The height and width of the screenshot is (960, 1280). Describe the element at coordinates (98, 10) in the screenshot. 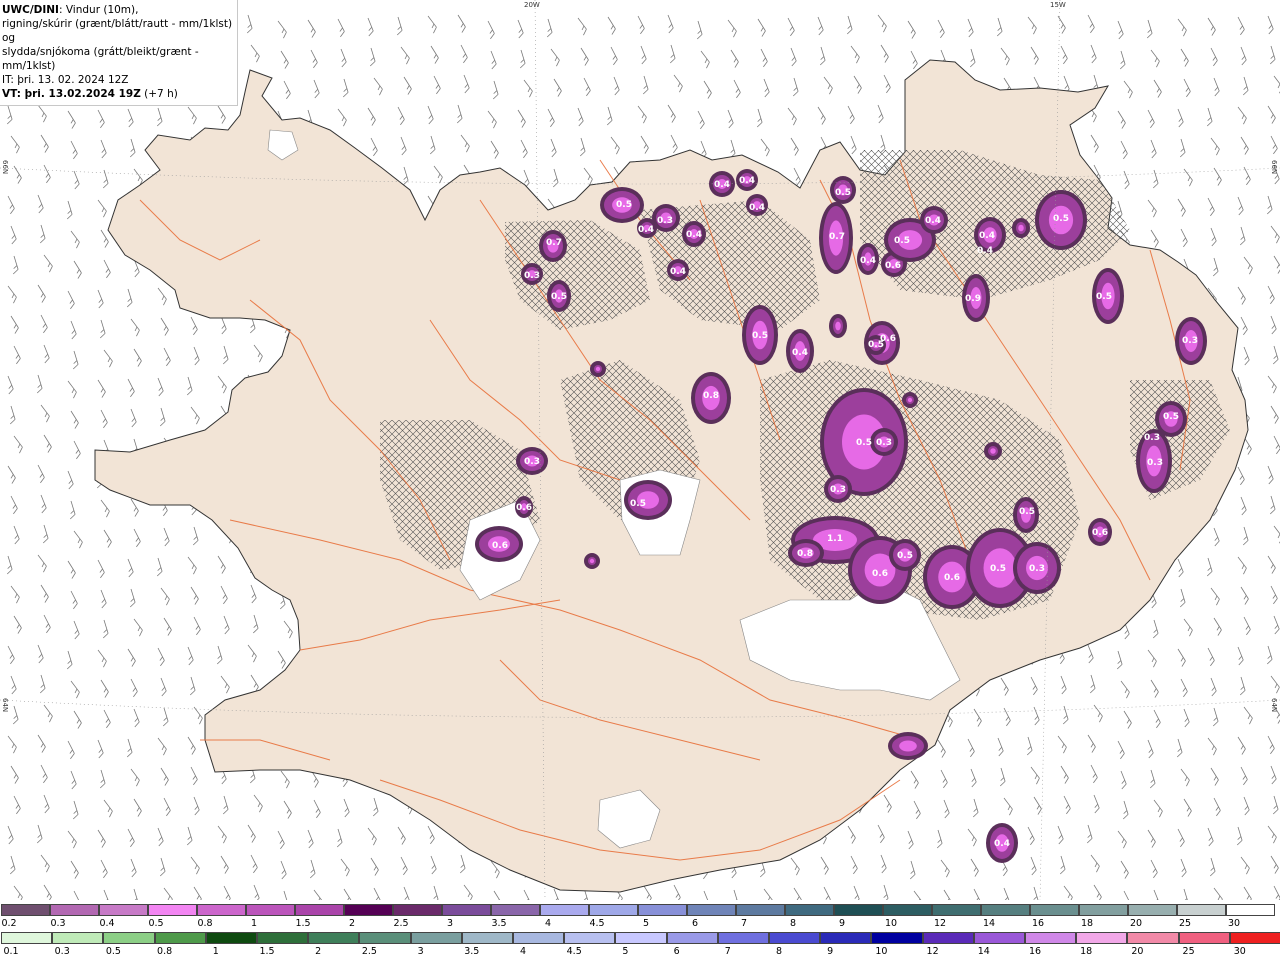

I see `model-title-rest: : Vindur (10m),` at that location.